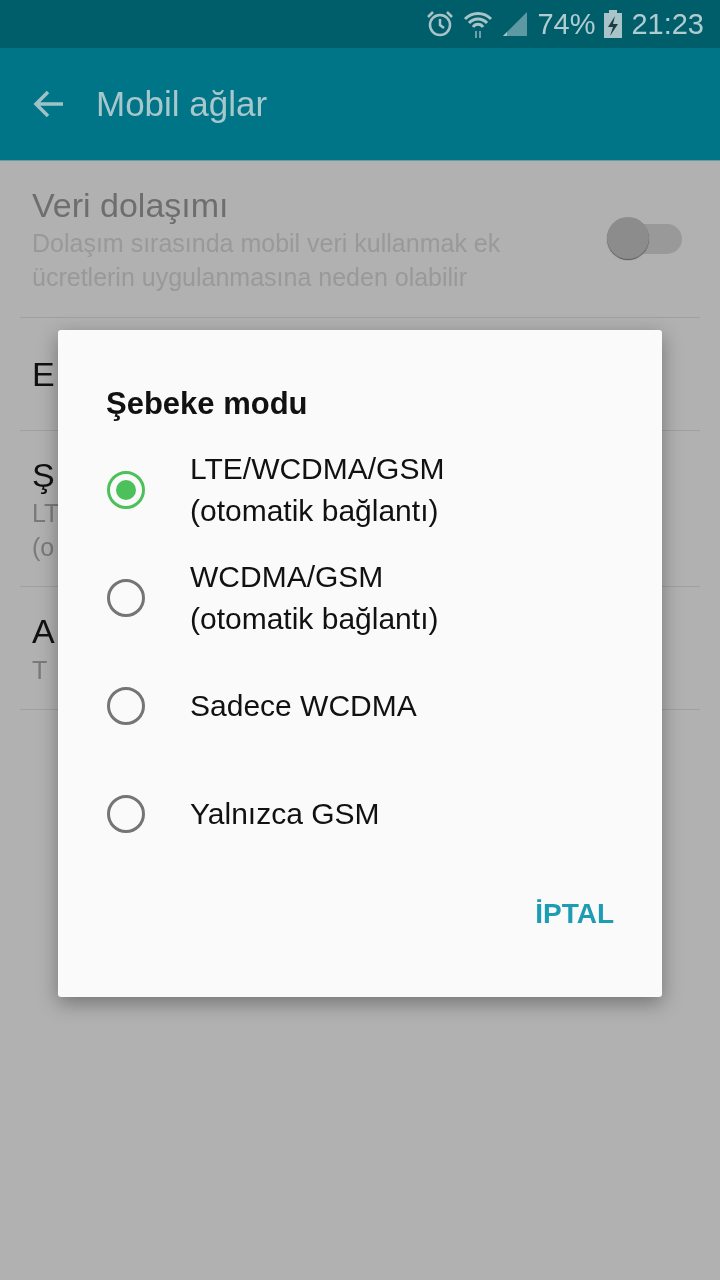 The height and width of the screenshot is (1280, 720). Describe the element at coordinates (285, 814) in the screenshot. I see `option-label: Yalnızca GSM` at that location.